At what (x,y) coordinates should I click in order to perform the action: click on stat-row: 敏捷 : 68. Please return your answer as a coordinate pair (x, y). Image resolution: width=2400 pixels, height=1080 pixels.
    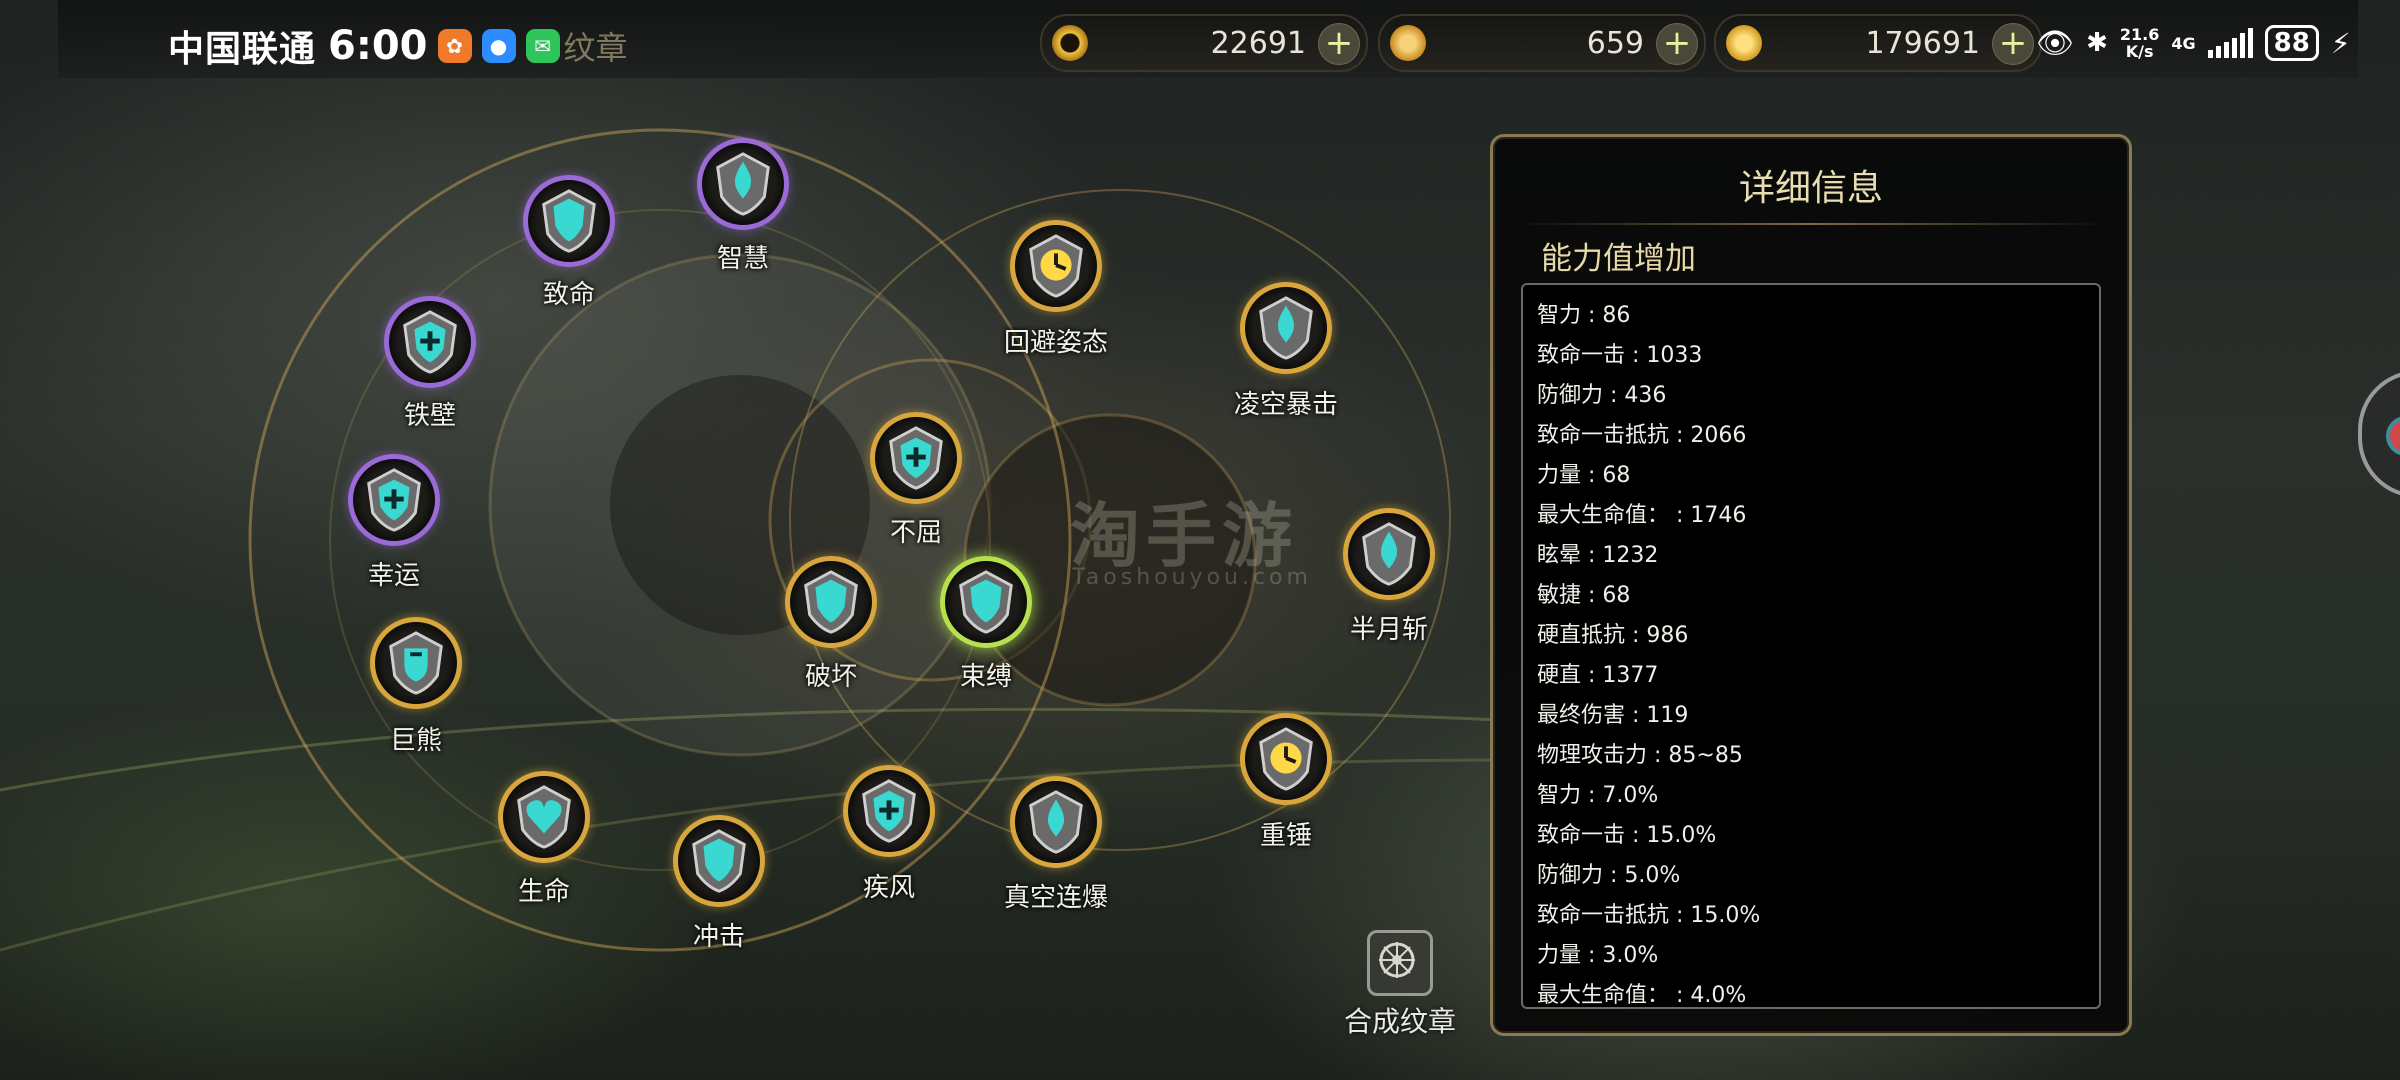
    Looking at the image, I should click on (1584, 595).